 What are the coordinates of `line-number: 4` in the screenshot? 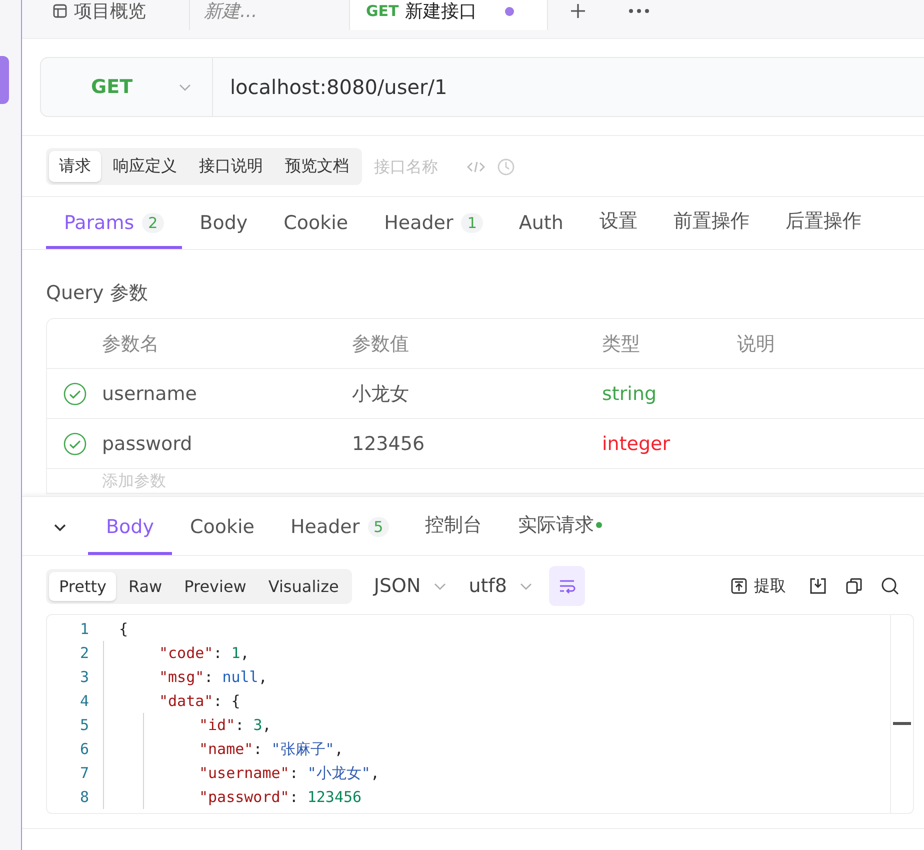 It's located at (83, 701).